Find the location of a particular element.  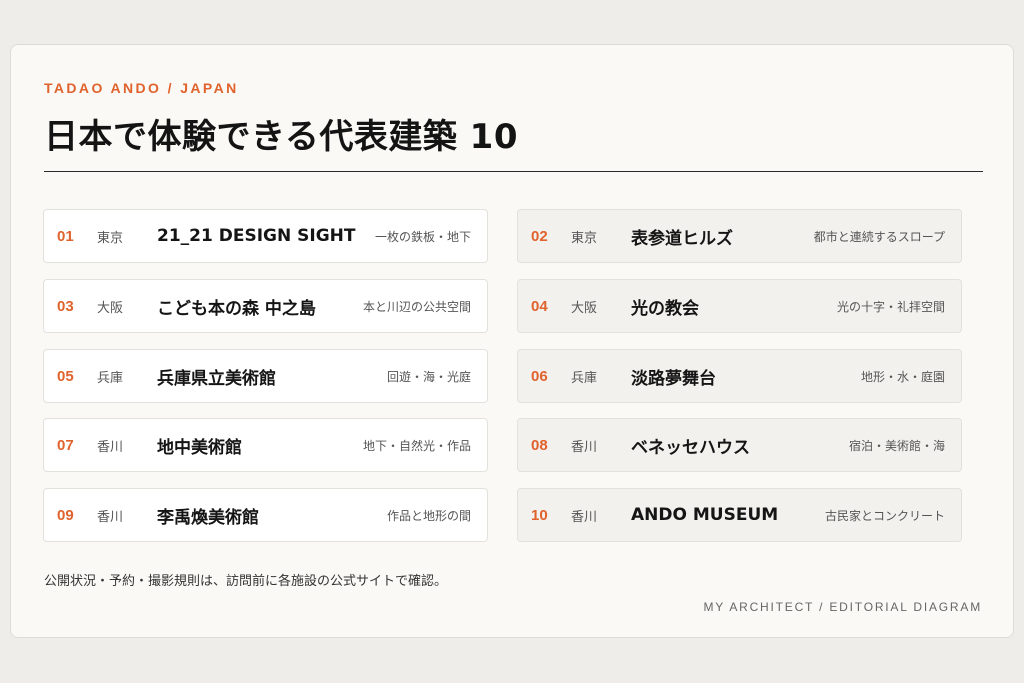

list-item: 06 兵庫 淡路夢舞台 地形・水・庭園 is located at coordinates (739, 376).